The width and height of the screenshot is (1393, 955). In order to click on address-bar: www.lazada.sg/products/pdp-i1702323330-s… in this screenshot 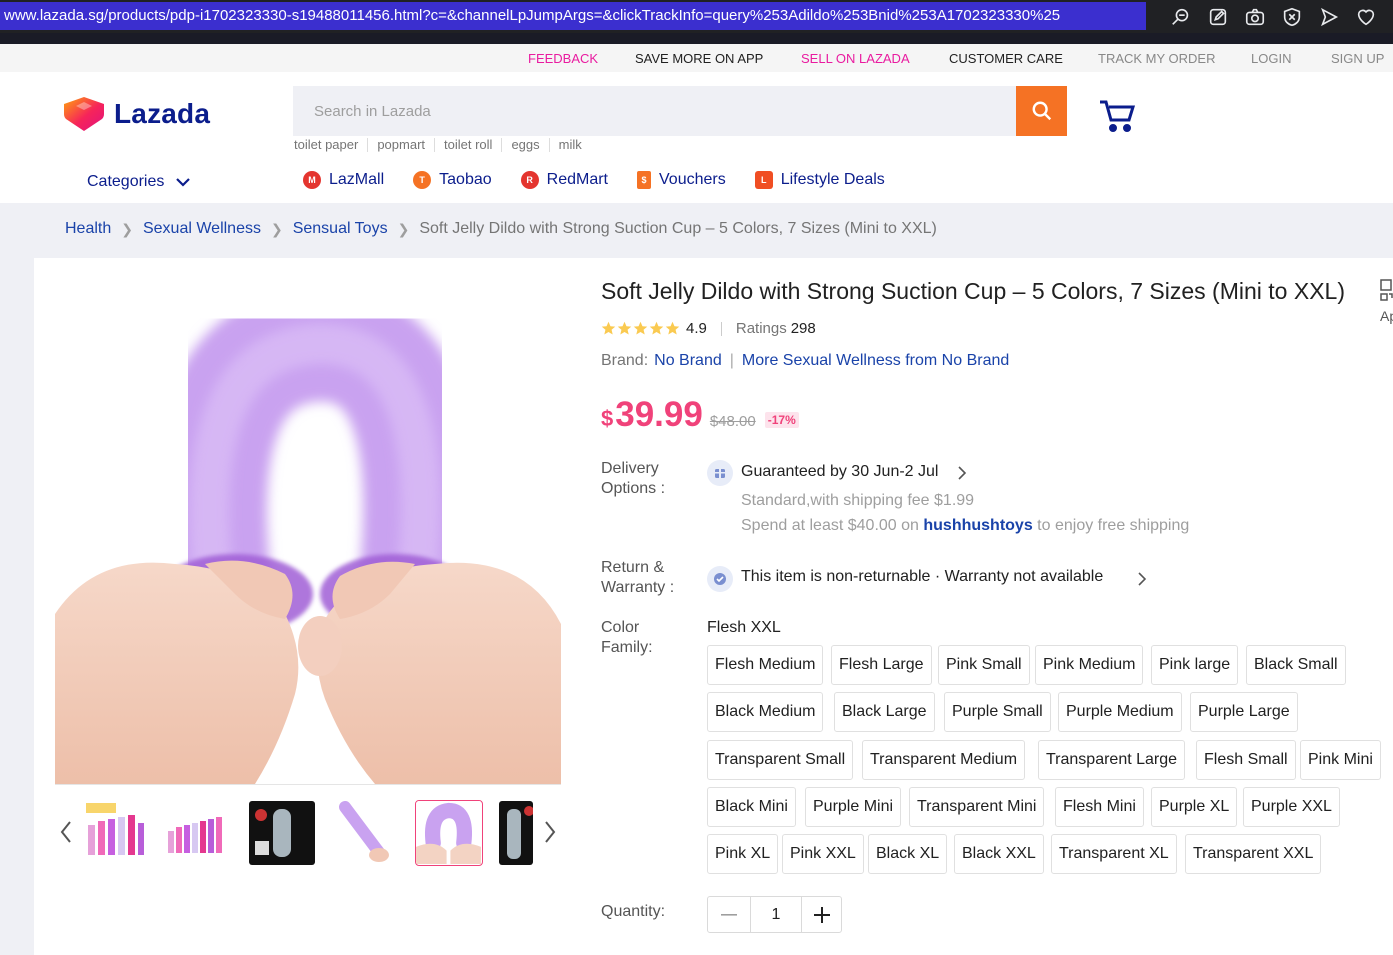, I will do `click(573, 16)`.